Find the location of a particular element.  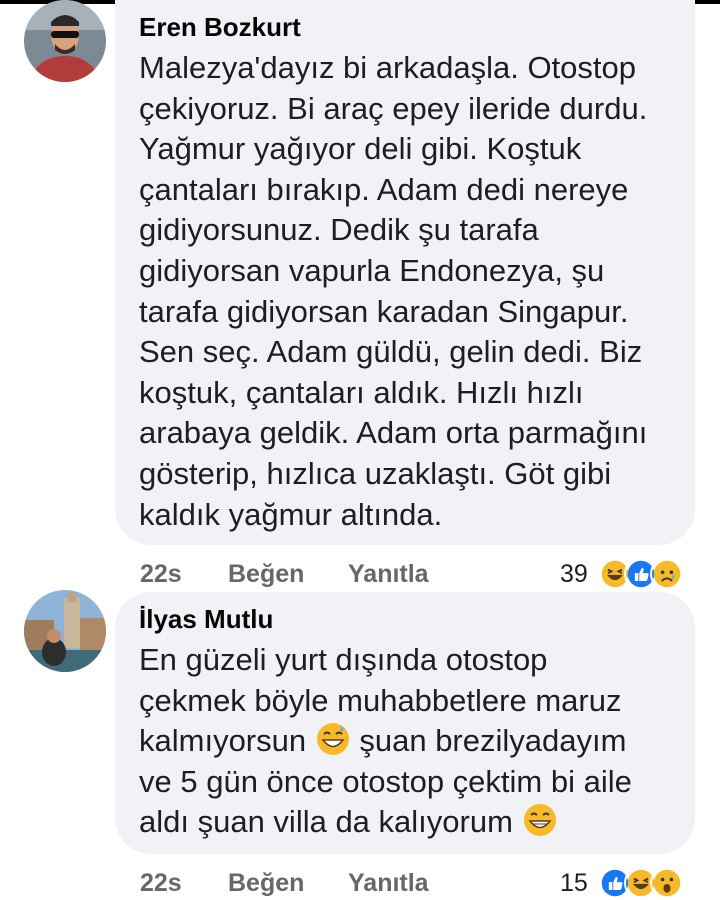

comment-1-line: gidiyorsan vapurla Endonezya, şu is located at coordinates (372, 270).